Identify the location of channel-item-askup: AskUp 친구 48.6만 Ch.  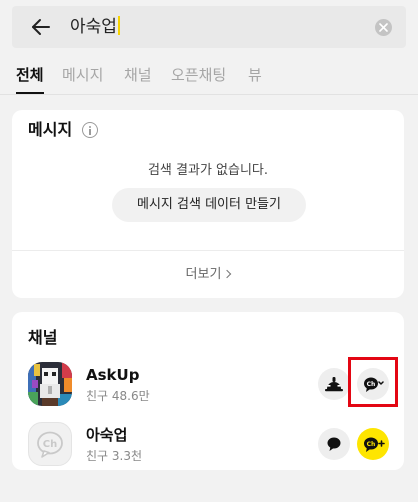
(208, 388).